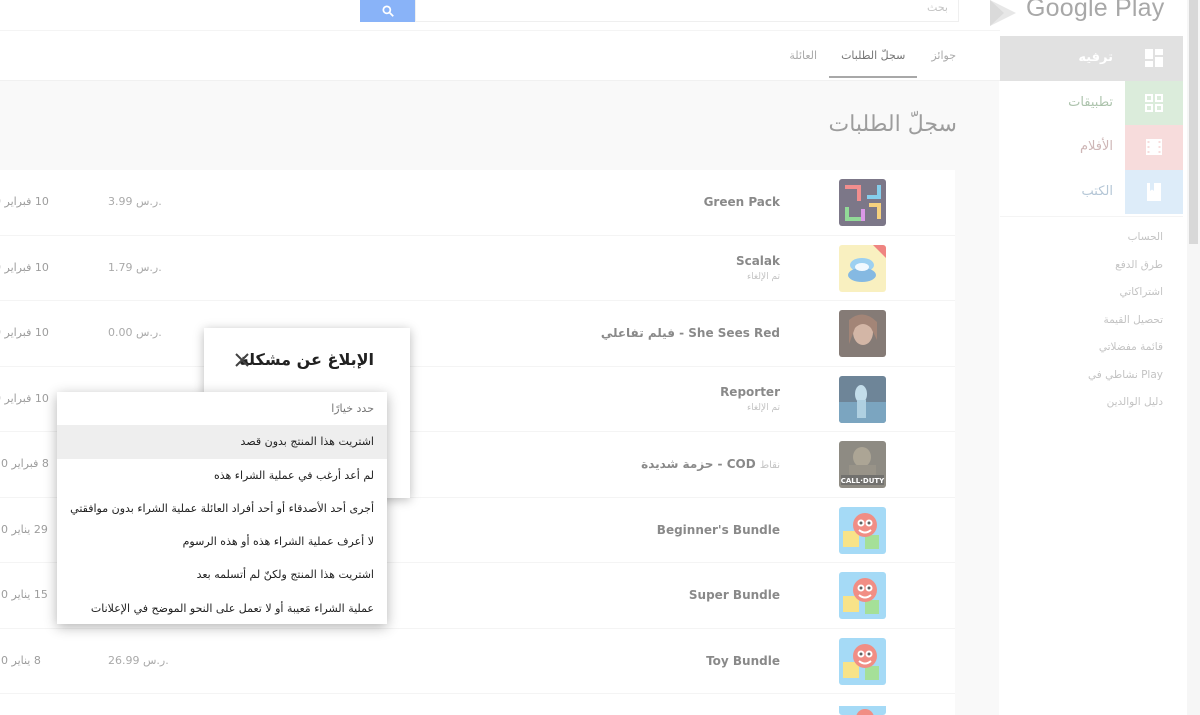 Image resolution: width=1200 pixels, height=715 pixels. I want to click on reason-option: لم أعد أرغب في عملية الشراء هذه, so click(222, 475).